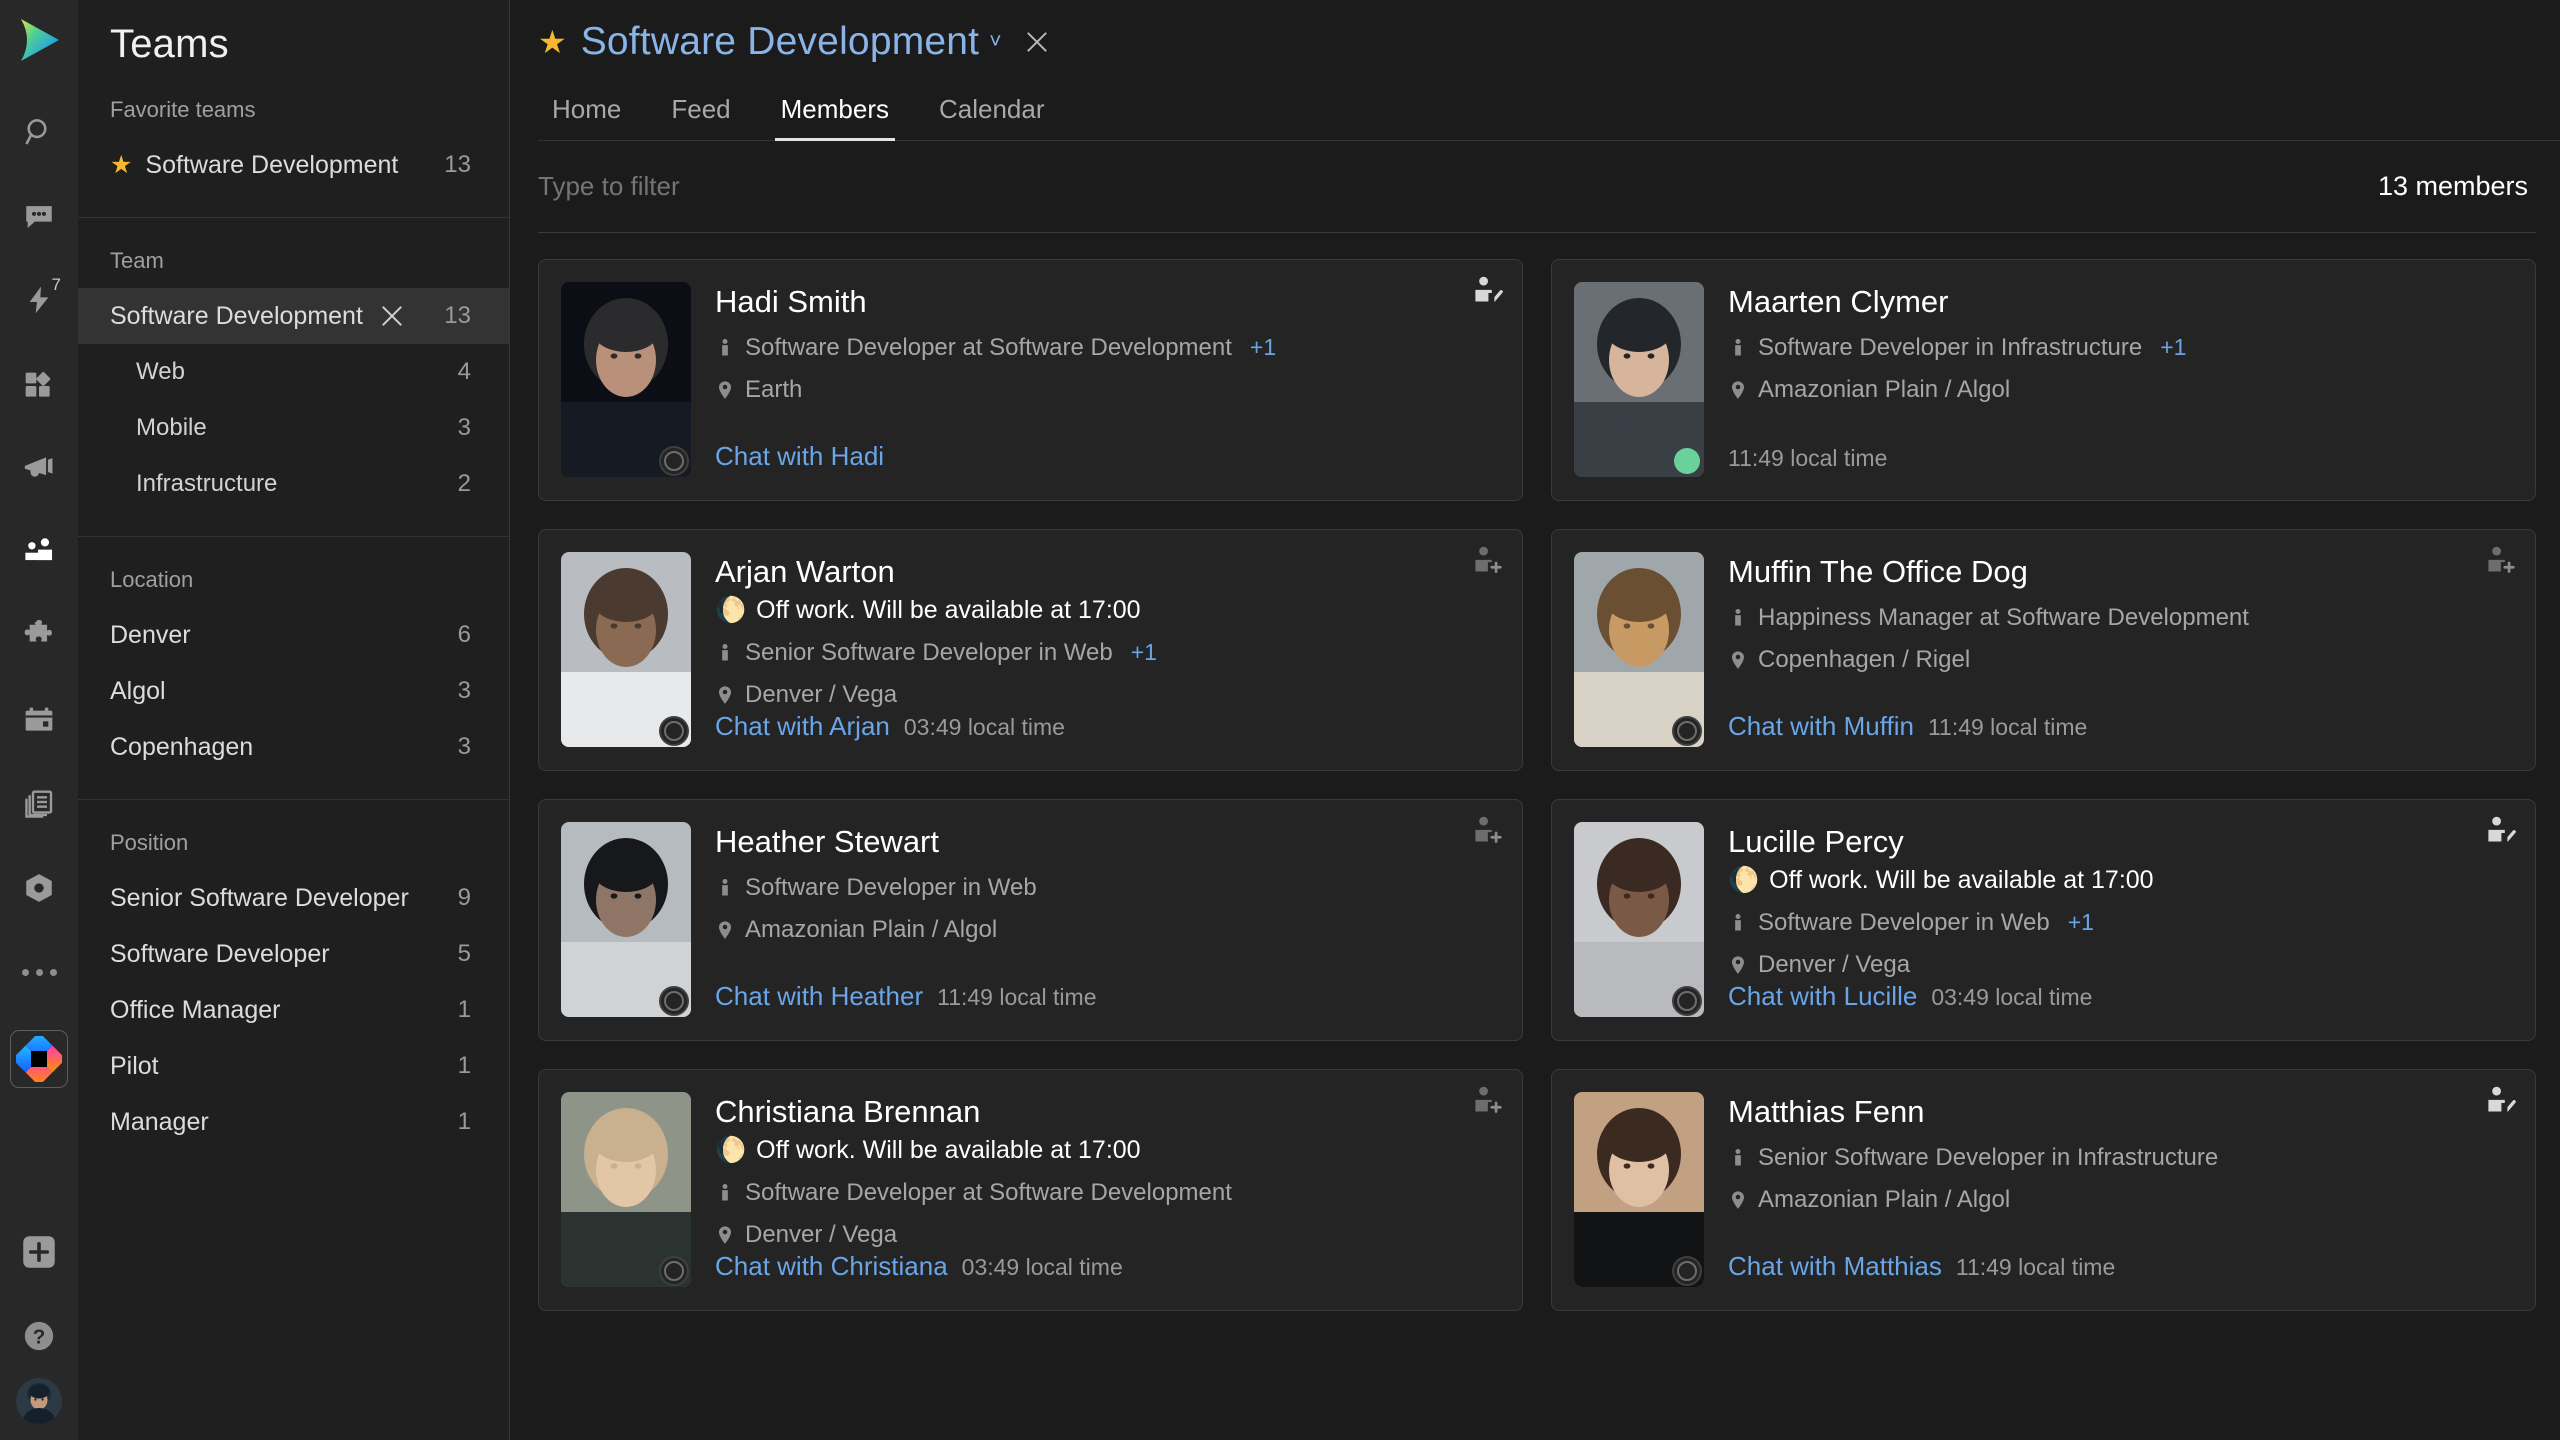 This screenshot has width=2560, height=1440. Describe the element at coordinates (39, 468) in the screenshot. I see `megaphone-icon` at that location.